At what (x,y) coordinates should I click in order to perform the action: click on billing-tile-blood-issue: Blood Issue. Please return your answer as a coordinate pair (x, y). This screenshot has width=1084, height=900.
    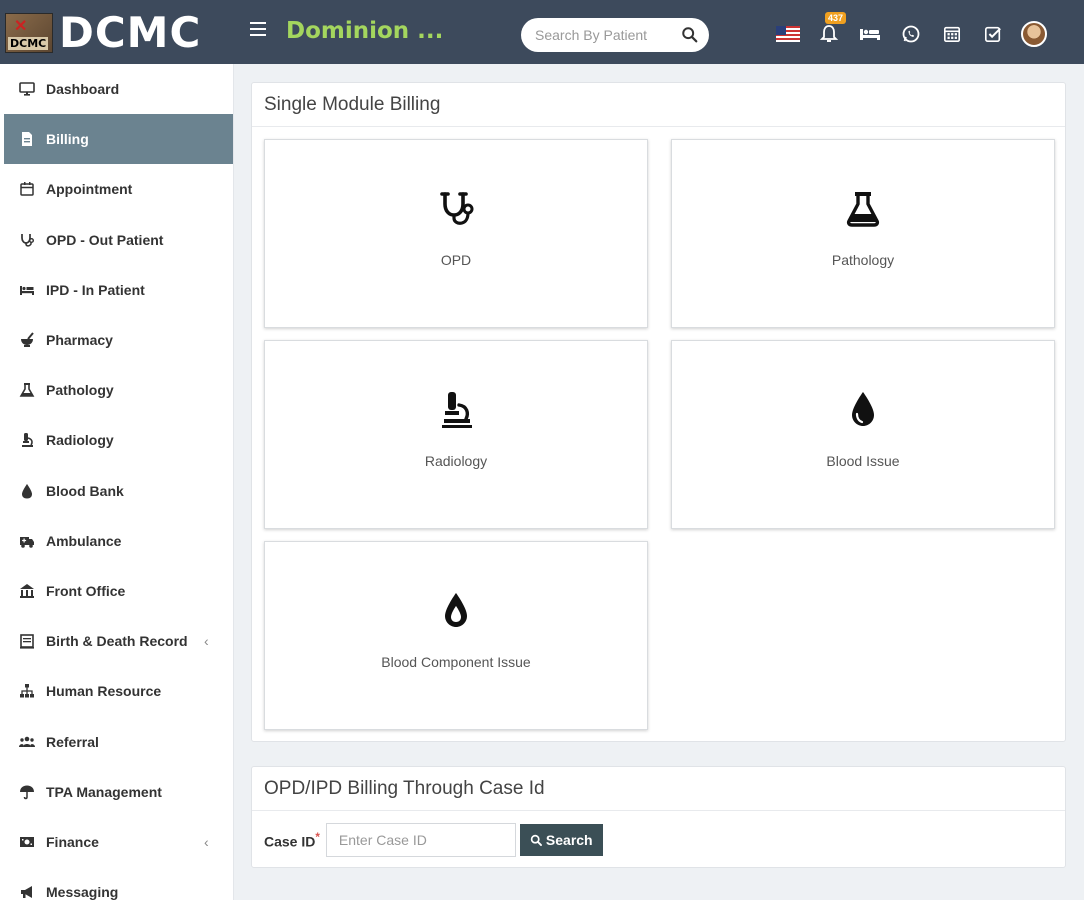
    Looking at the image, I should click on (863, 434).